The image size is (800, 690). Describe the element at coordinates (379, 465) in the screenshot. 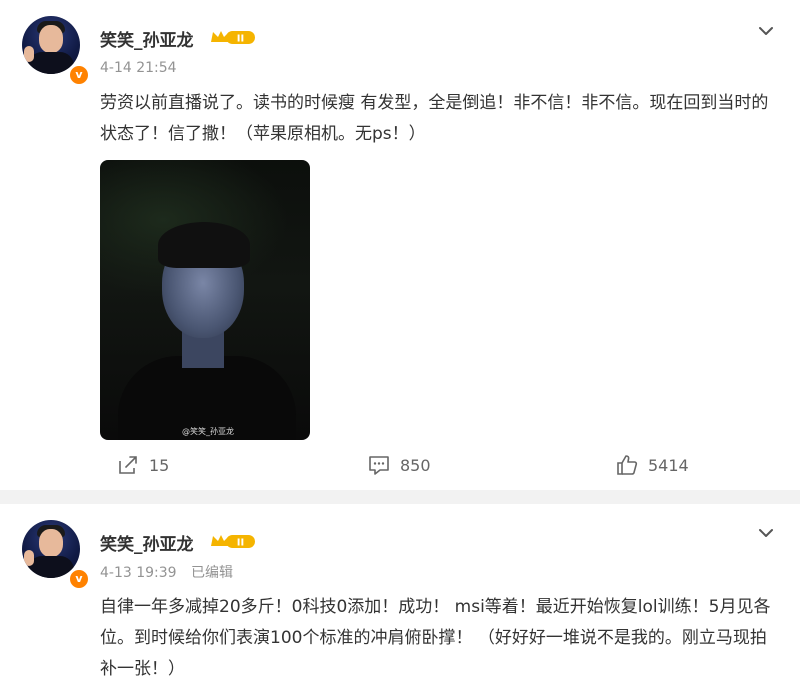

I see `comment-bubble-icon` at that location.